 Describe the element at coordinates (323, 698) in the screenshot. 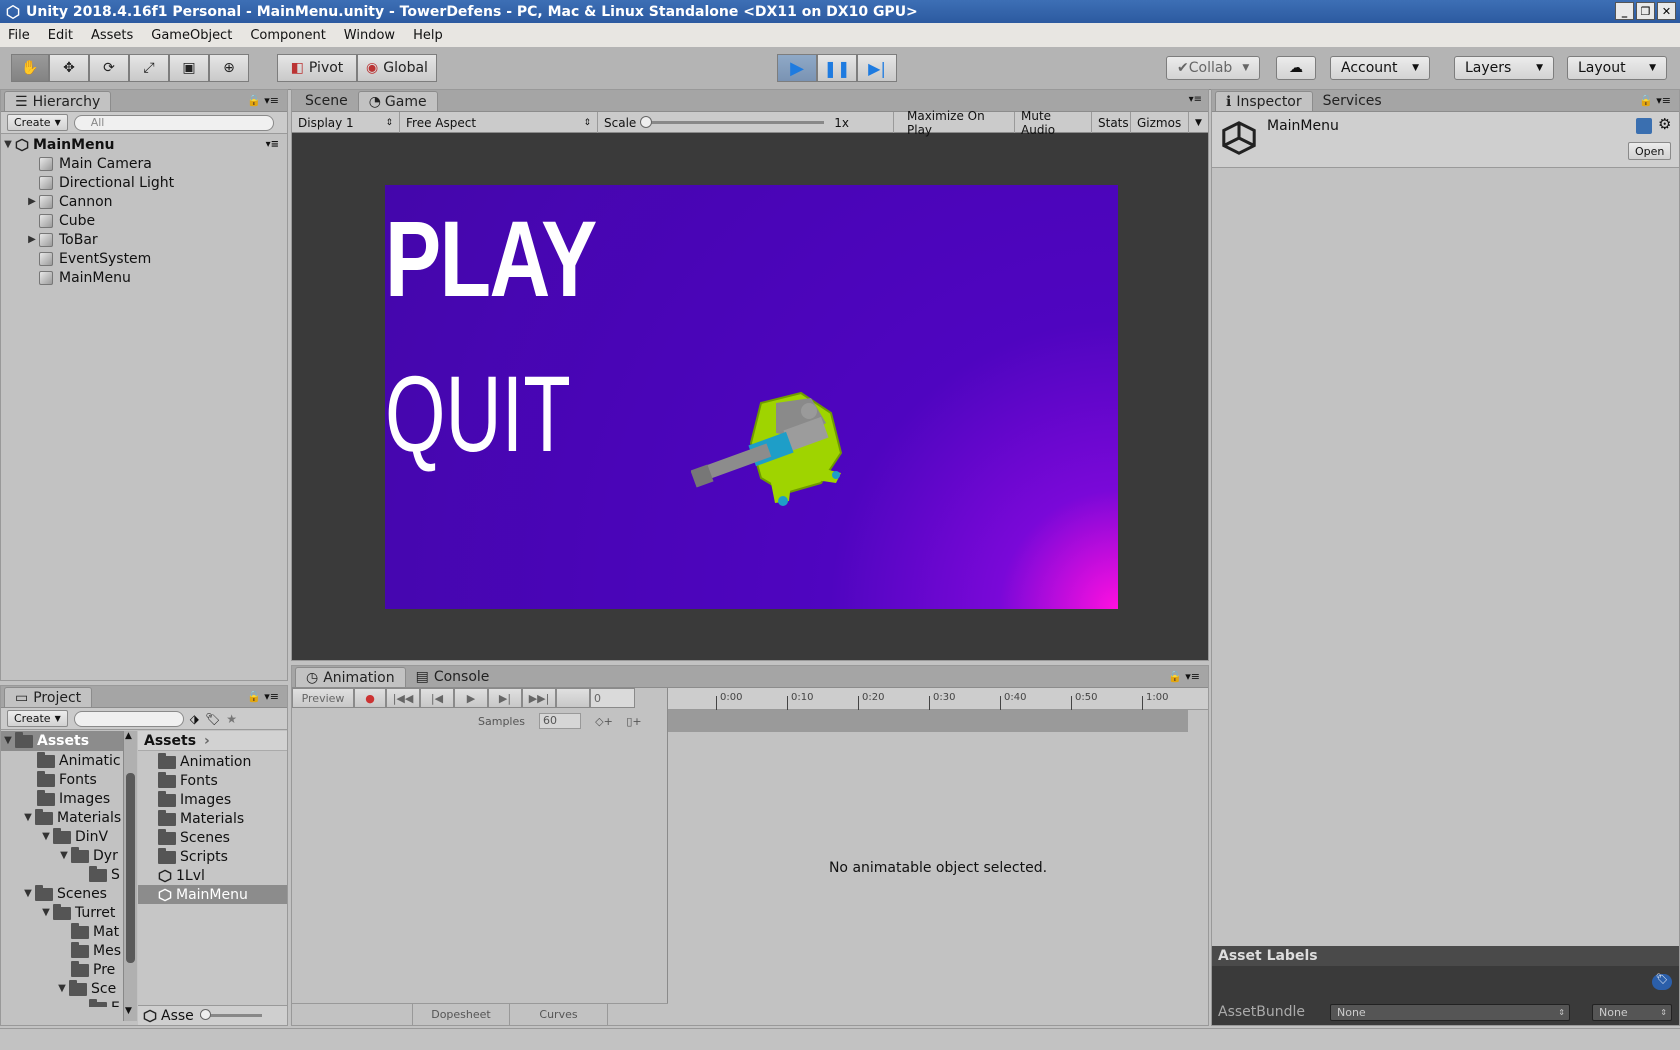

I see `preview-toggle: Preview` at that location.